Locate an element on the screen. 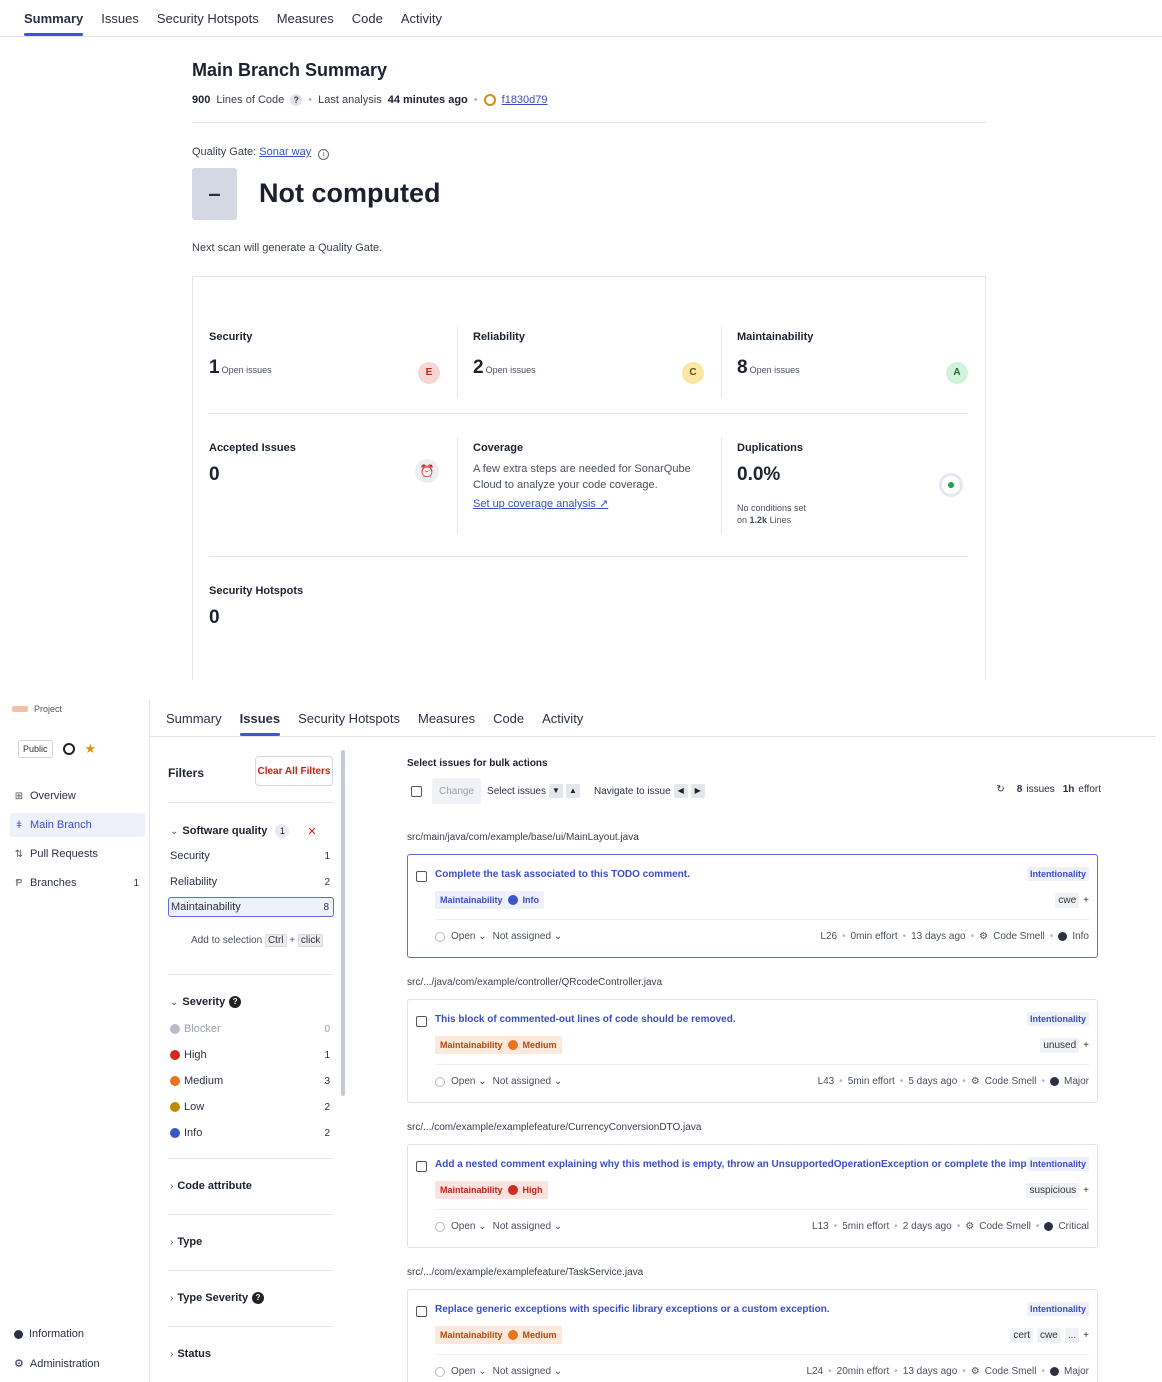 The image size is (1162, 1382). impact-pill: Maintainability Info is located at coordinates (490, 900).